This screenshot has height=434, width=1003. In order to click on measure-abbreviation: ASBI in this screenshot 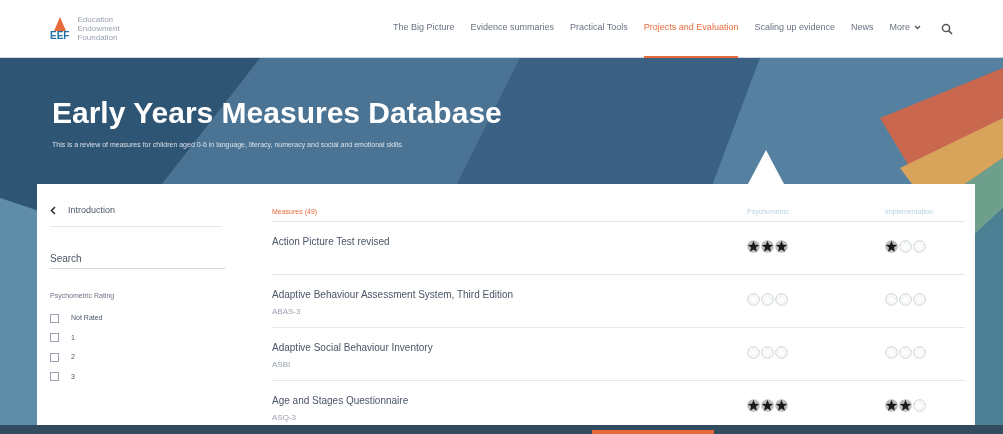, I will do `click(282, 365)`.